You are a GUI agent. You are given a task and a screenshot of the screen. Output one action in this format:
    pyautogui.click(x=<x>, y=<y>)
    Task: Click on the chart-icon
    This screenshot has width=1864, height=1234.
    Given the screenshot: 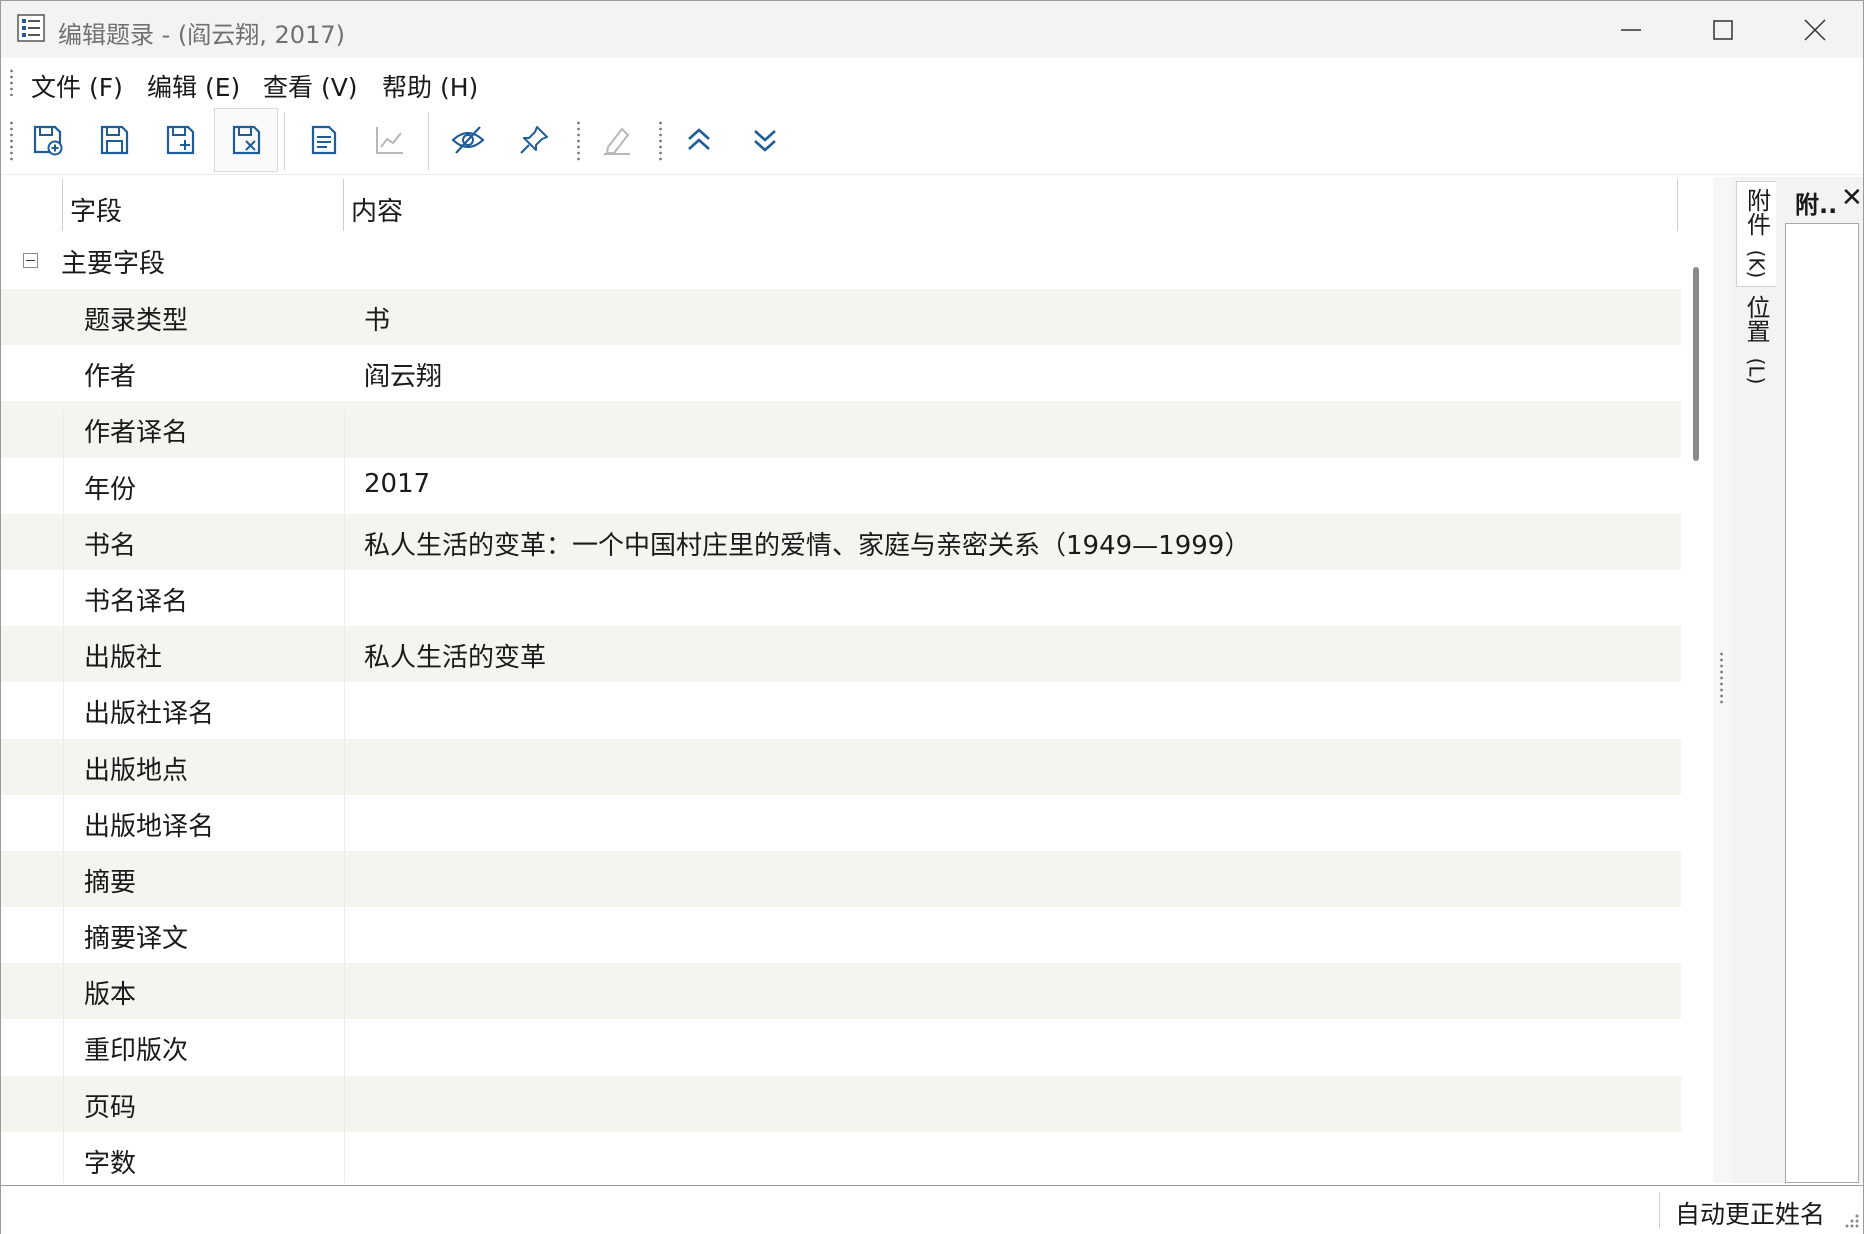 What is the action you would take?
    pyautogui.click(x=389, y=140)
    